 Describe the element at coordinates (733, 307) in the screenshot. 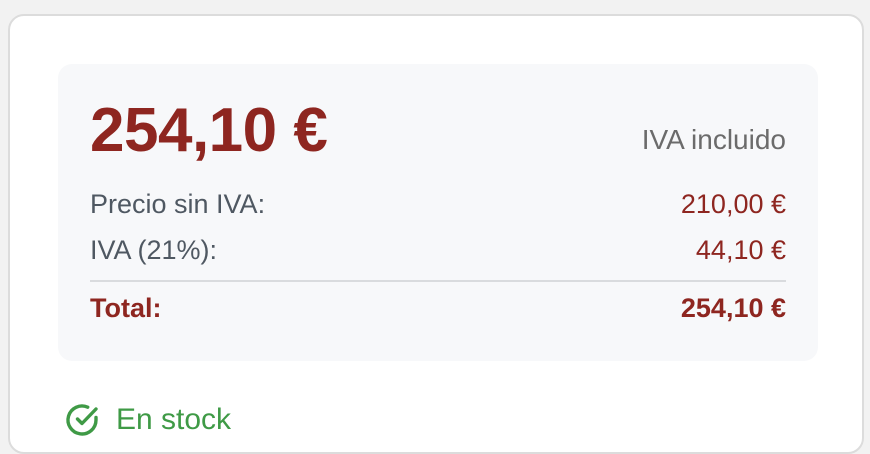

I see `total-value: 254,10 €` at that location.